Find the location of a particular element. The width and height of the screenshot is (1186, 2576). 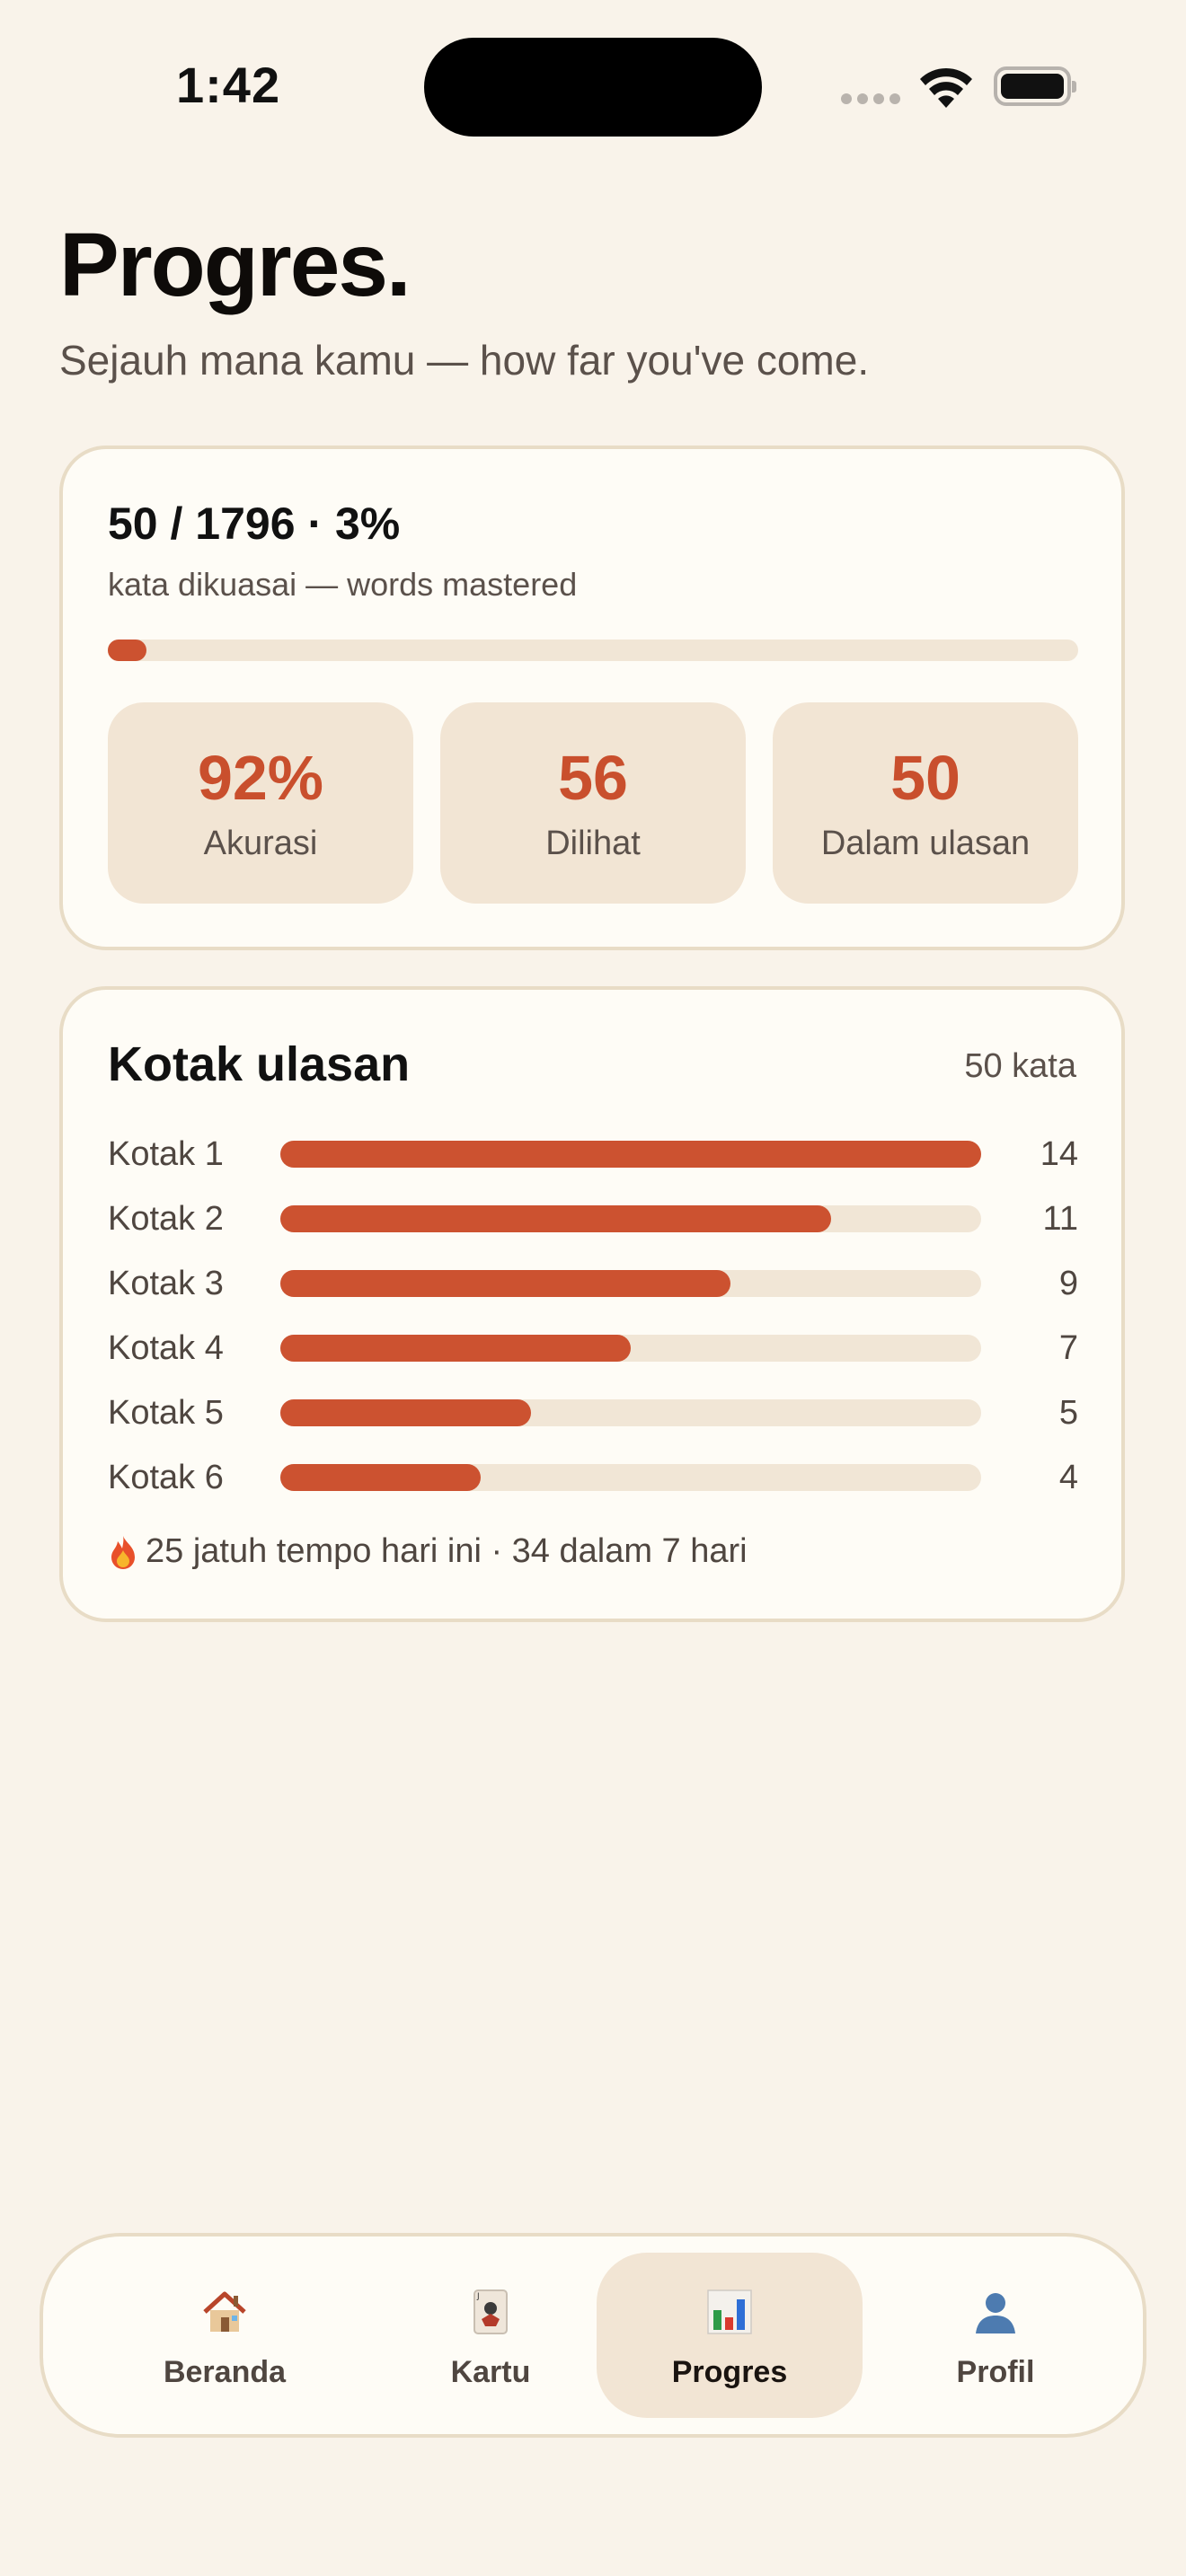

stat-label: Dilihat is located at coordinates (593, 843).